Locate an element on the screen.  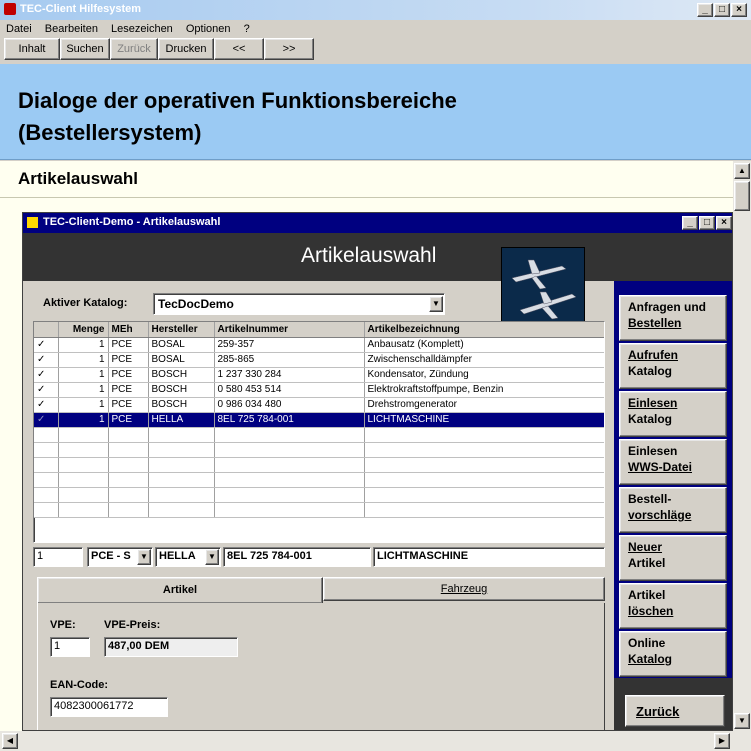
tab-fahrzeug: Fahrzeug is located at coordinates (464, 589).